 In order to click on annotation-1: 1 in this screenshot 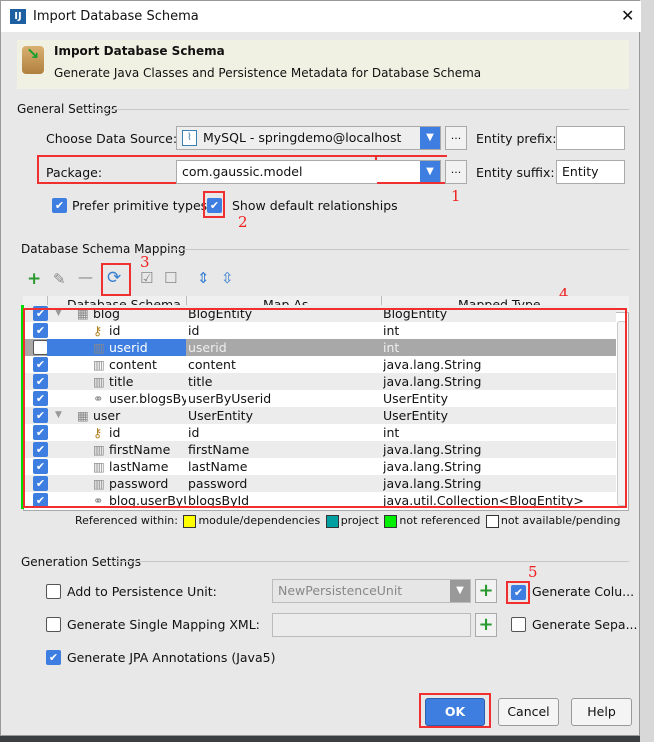, I will do `click(456, 196)`.